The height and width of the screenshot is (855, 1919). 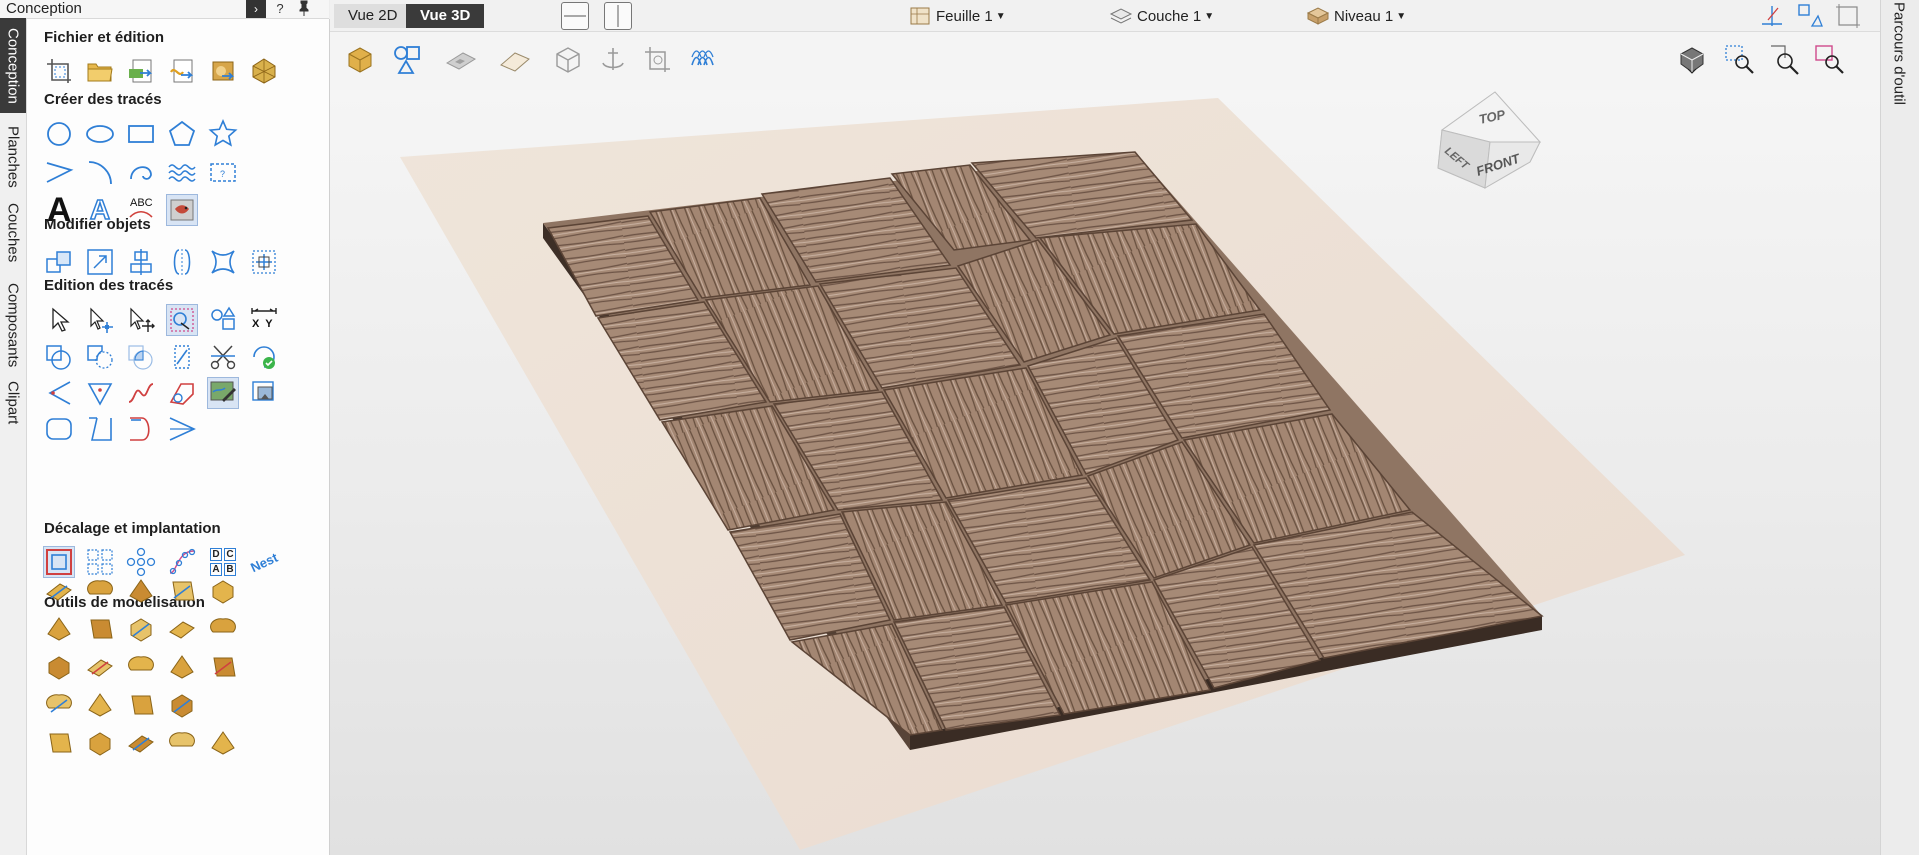 I want to click on array-letters-button: D C A B, so click(x=223, y=562).